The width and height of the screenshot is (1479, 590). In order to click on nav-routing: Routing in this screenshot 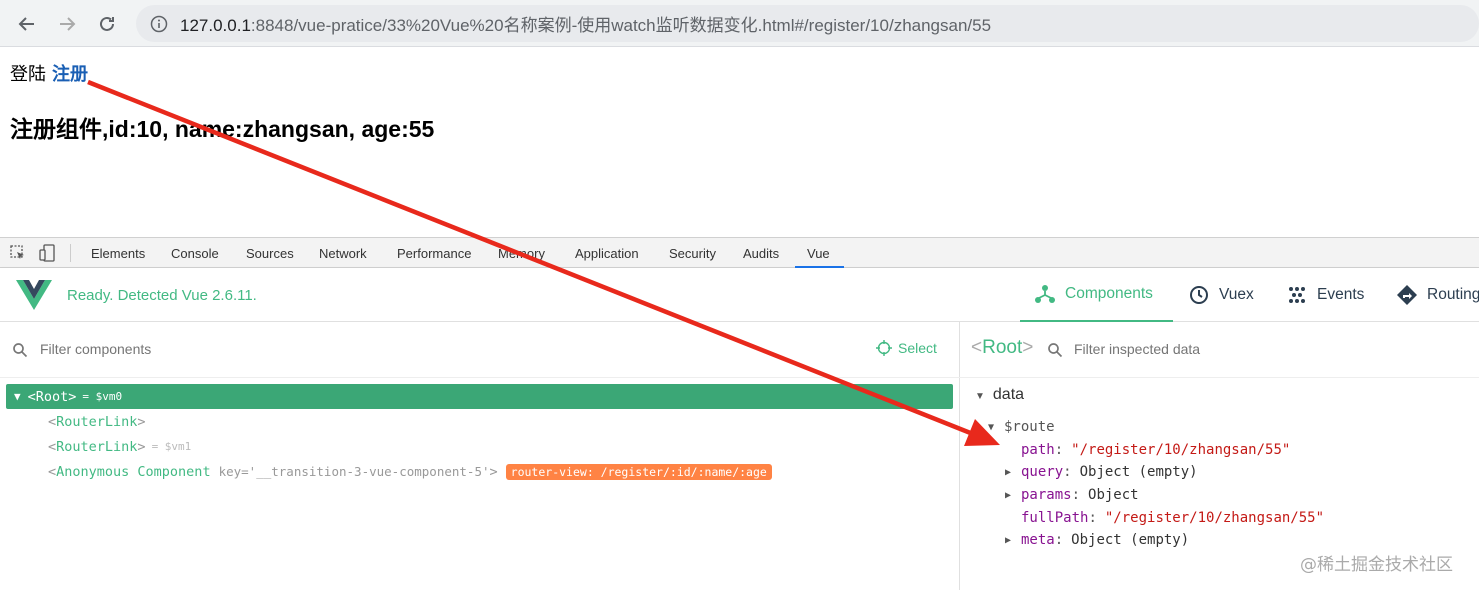, I will do `click(1437, 295)`.